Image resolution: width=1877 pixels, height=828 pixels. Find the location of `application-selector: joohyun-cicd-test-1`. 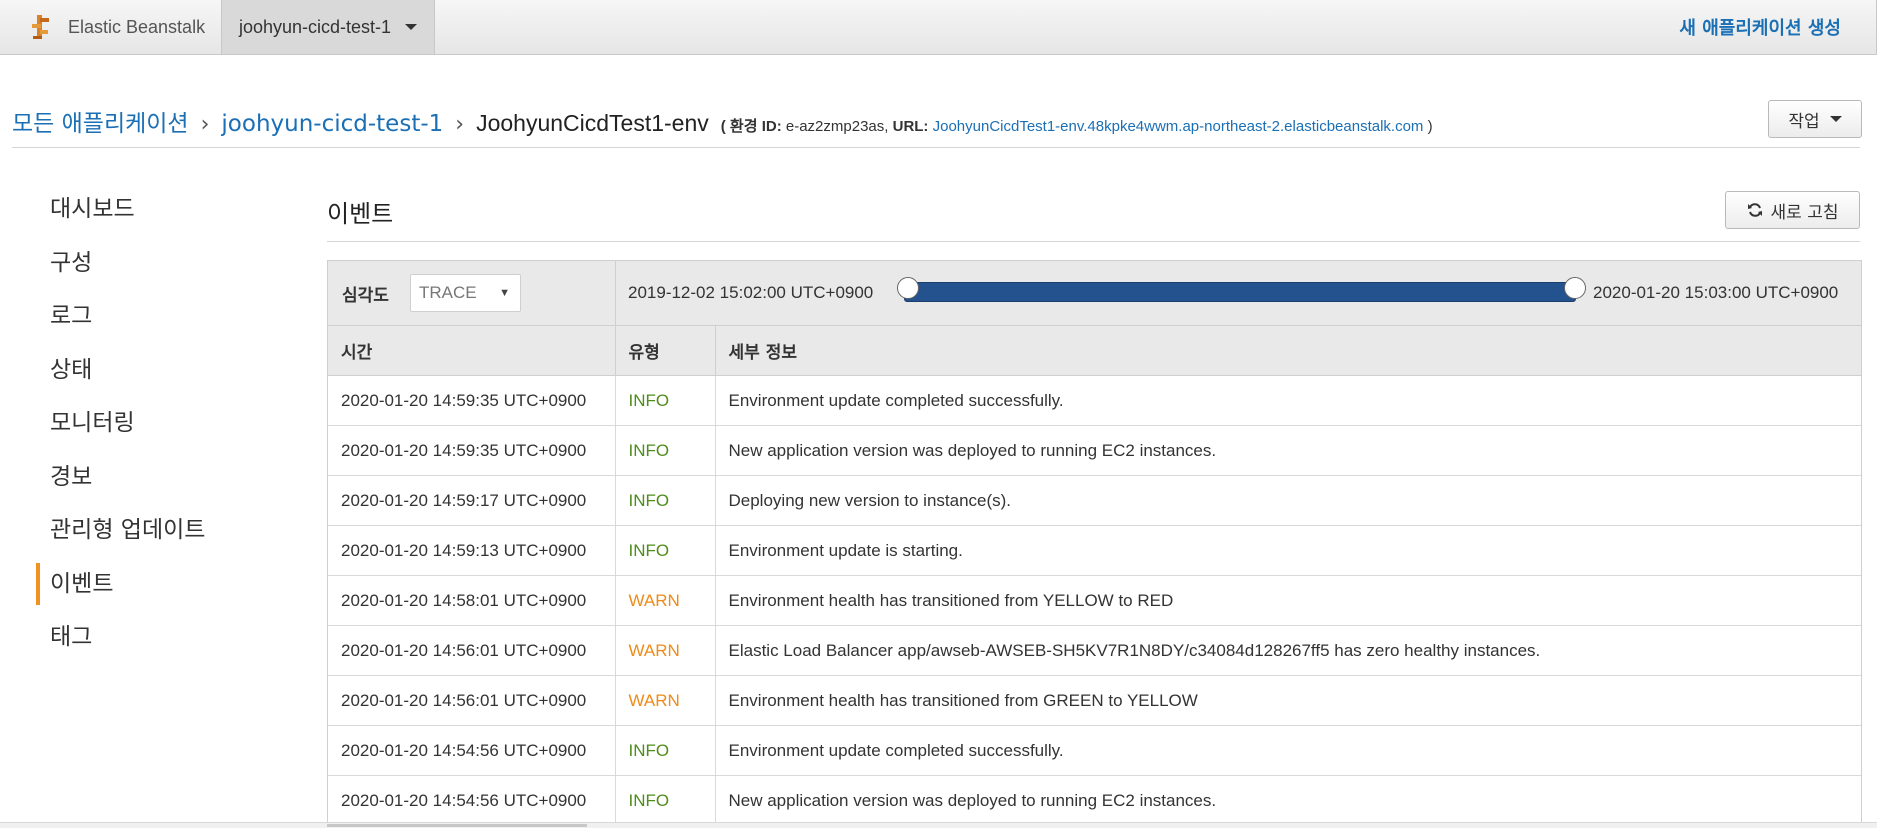

application-selector: joohyun-cicd-test-1 is located at coordinates (328, 27).